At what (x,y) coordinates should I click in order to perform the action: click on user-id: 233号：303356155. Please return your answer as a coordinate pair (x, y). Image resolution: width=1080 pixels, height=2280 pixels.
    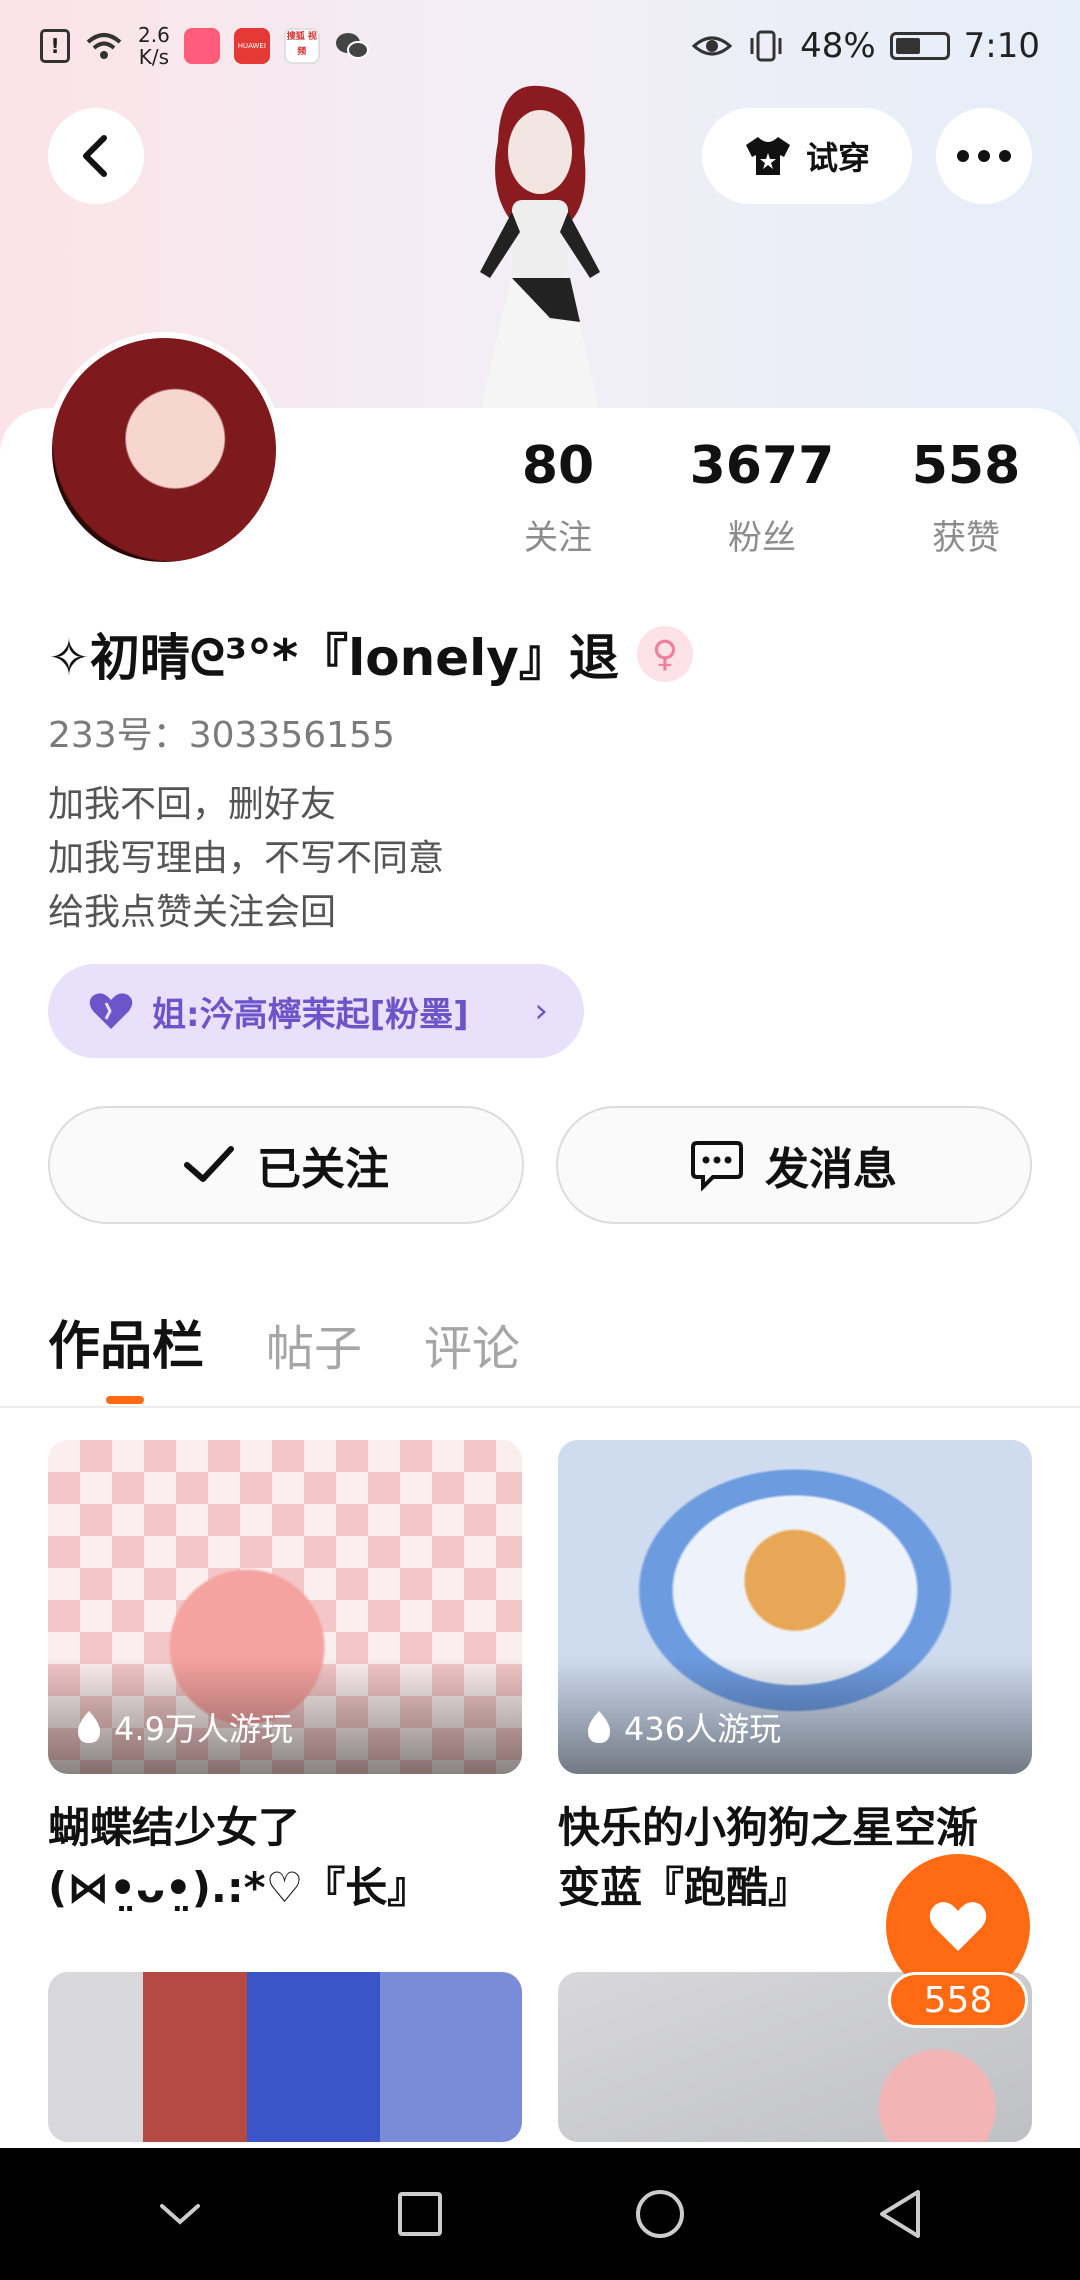
    Looking at the image, I should click on (221, 735).